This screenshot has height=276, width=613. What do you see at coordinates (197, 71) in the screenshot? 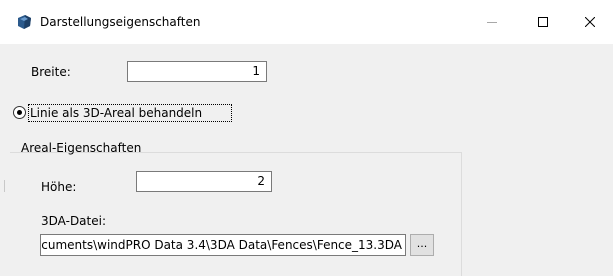
I see `breite-input: 1` at bounding box center [197, 71].